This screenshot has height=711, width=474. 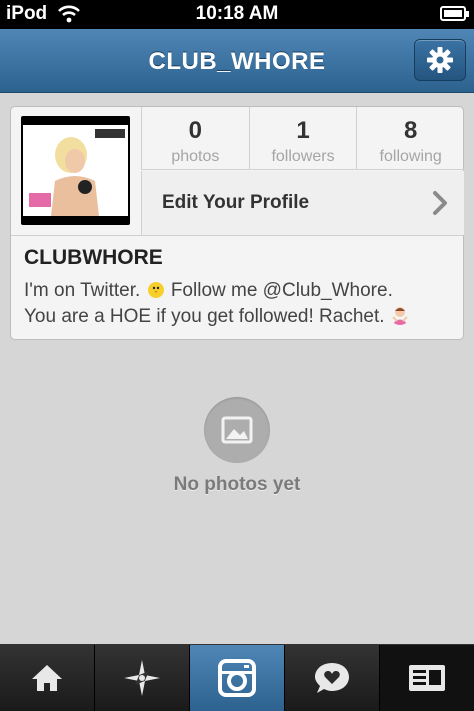 I want to click on battery-icon, so click(x=454, y=13).